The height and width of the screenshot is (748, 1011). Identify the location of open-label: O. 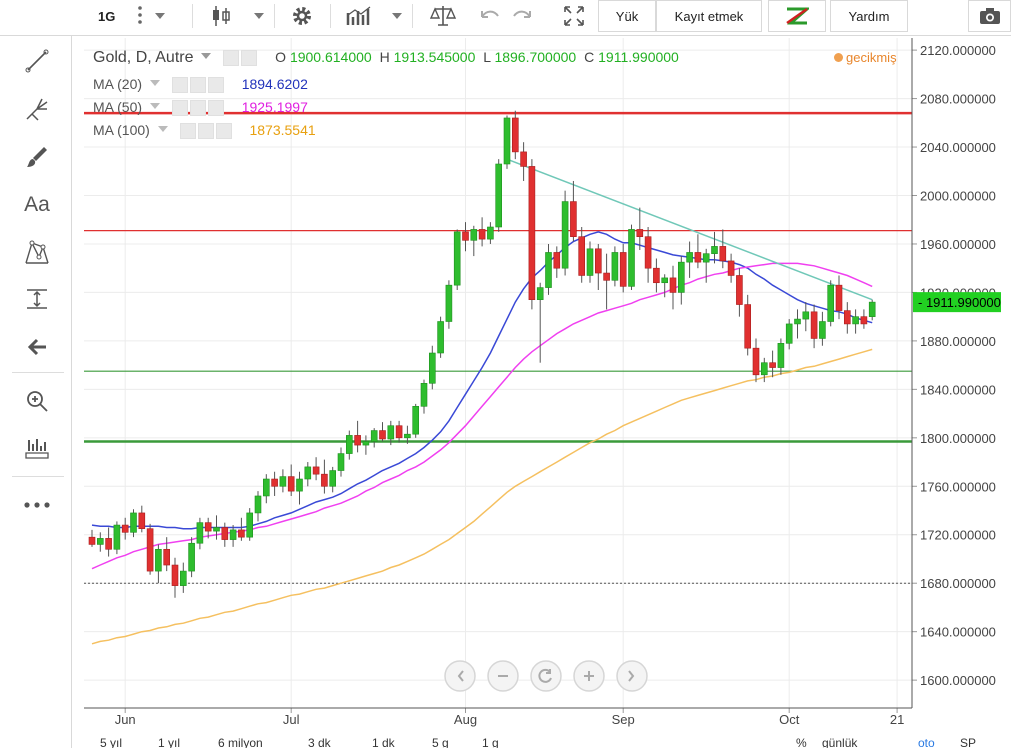
(281, 57).